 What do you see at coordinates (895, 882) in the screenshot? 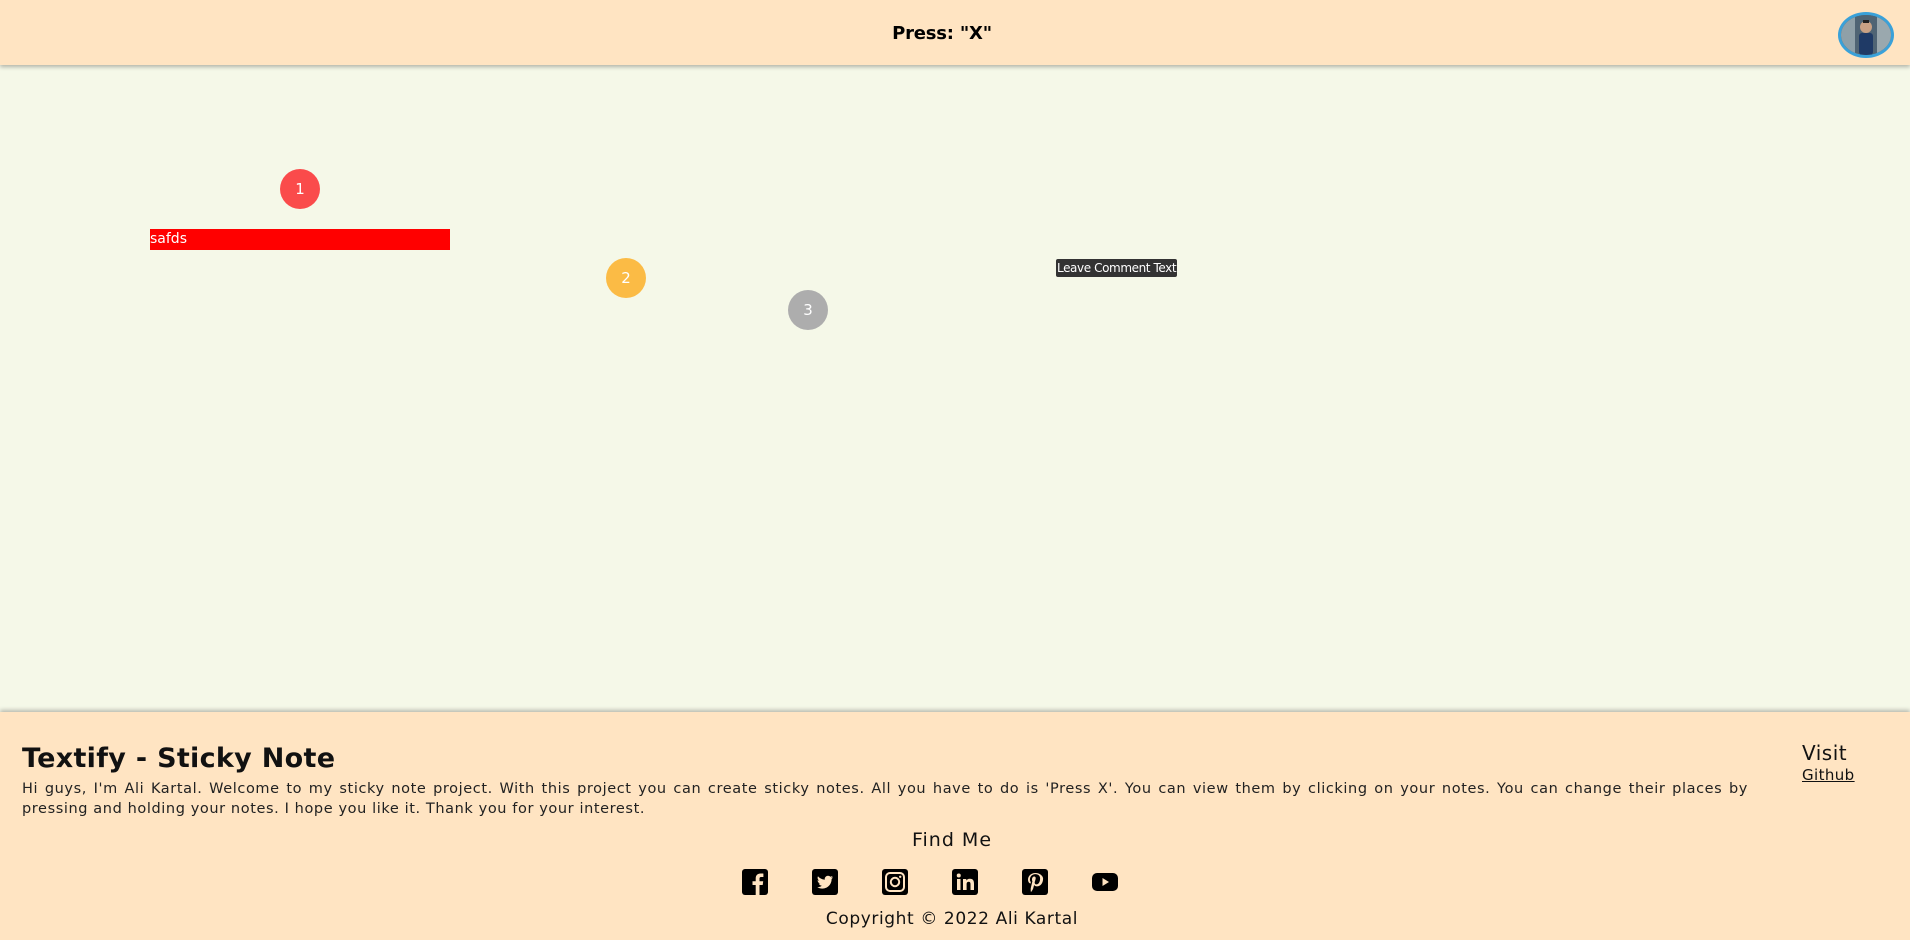
I see `instagram-icon` at bounding box center [895, 882].